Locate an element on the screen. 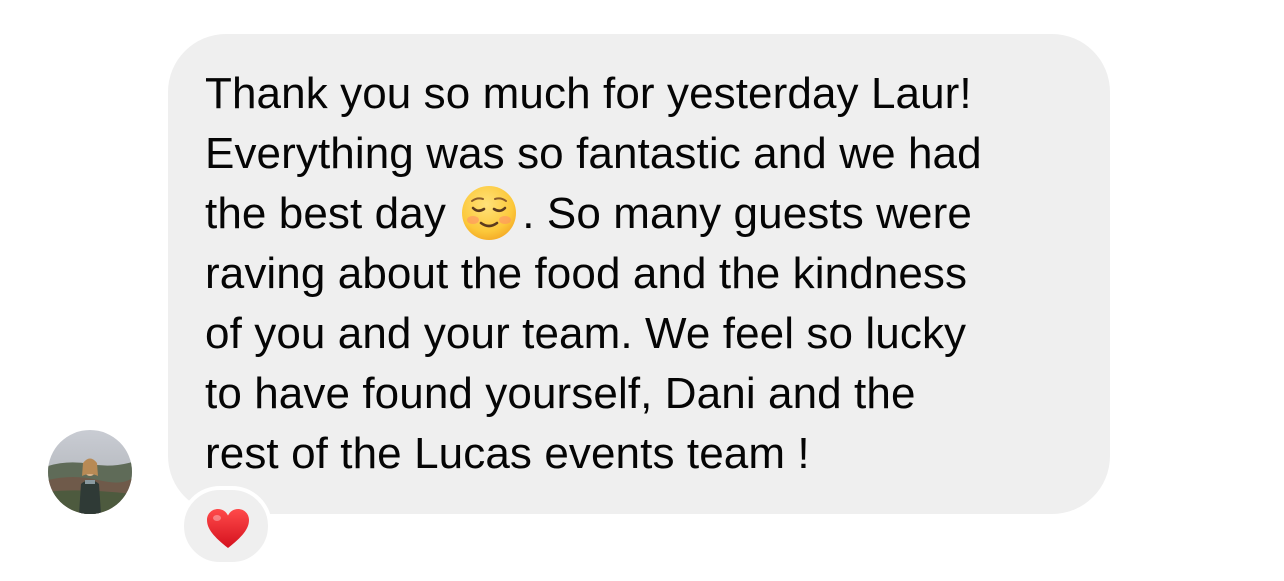  relieved-face-emoji-icon is located at coordinates (489, 213).